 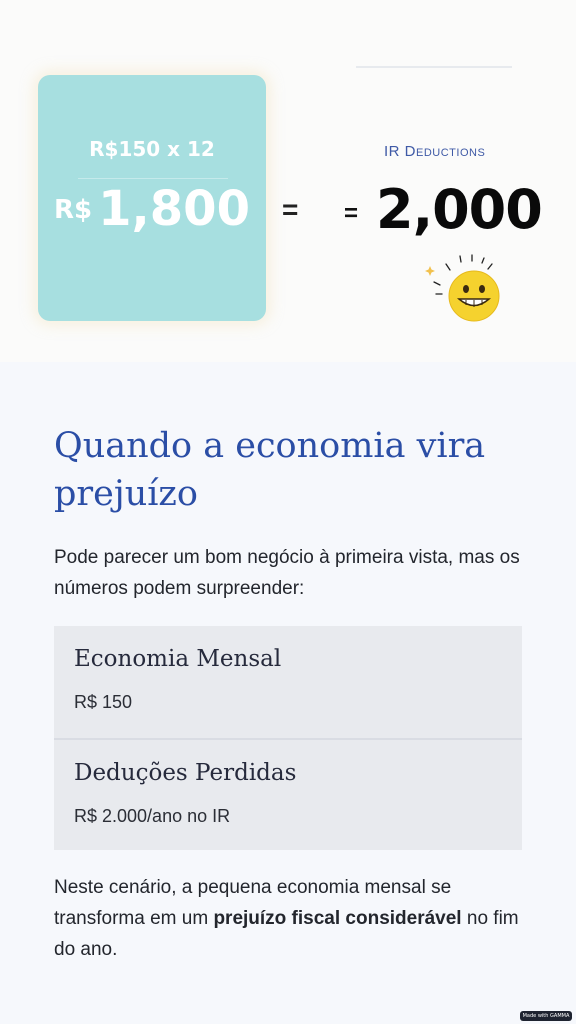 I want to click on made-with-badge: Made with GAMMA, so click(x=546, y=1016).